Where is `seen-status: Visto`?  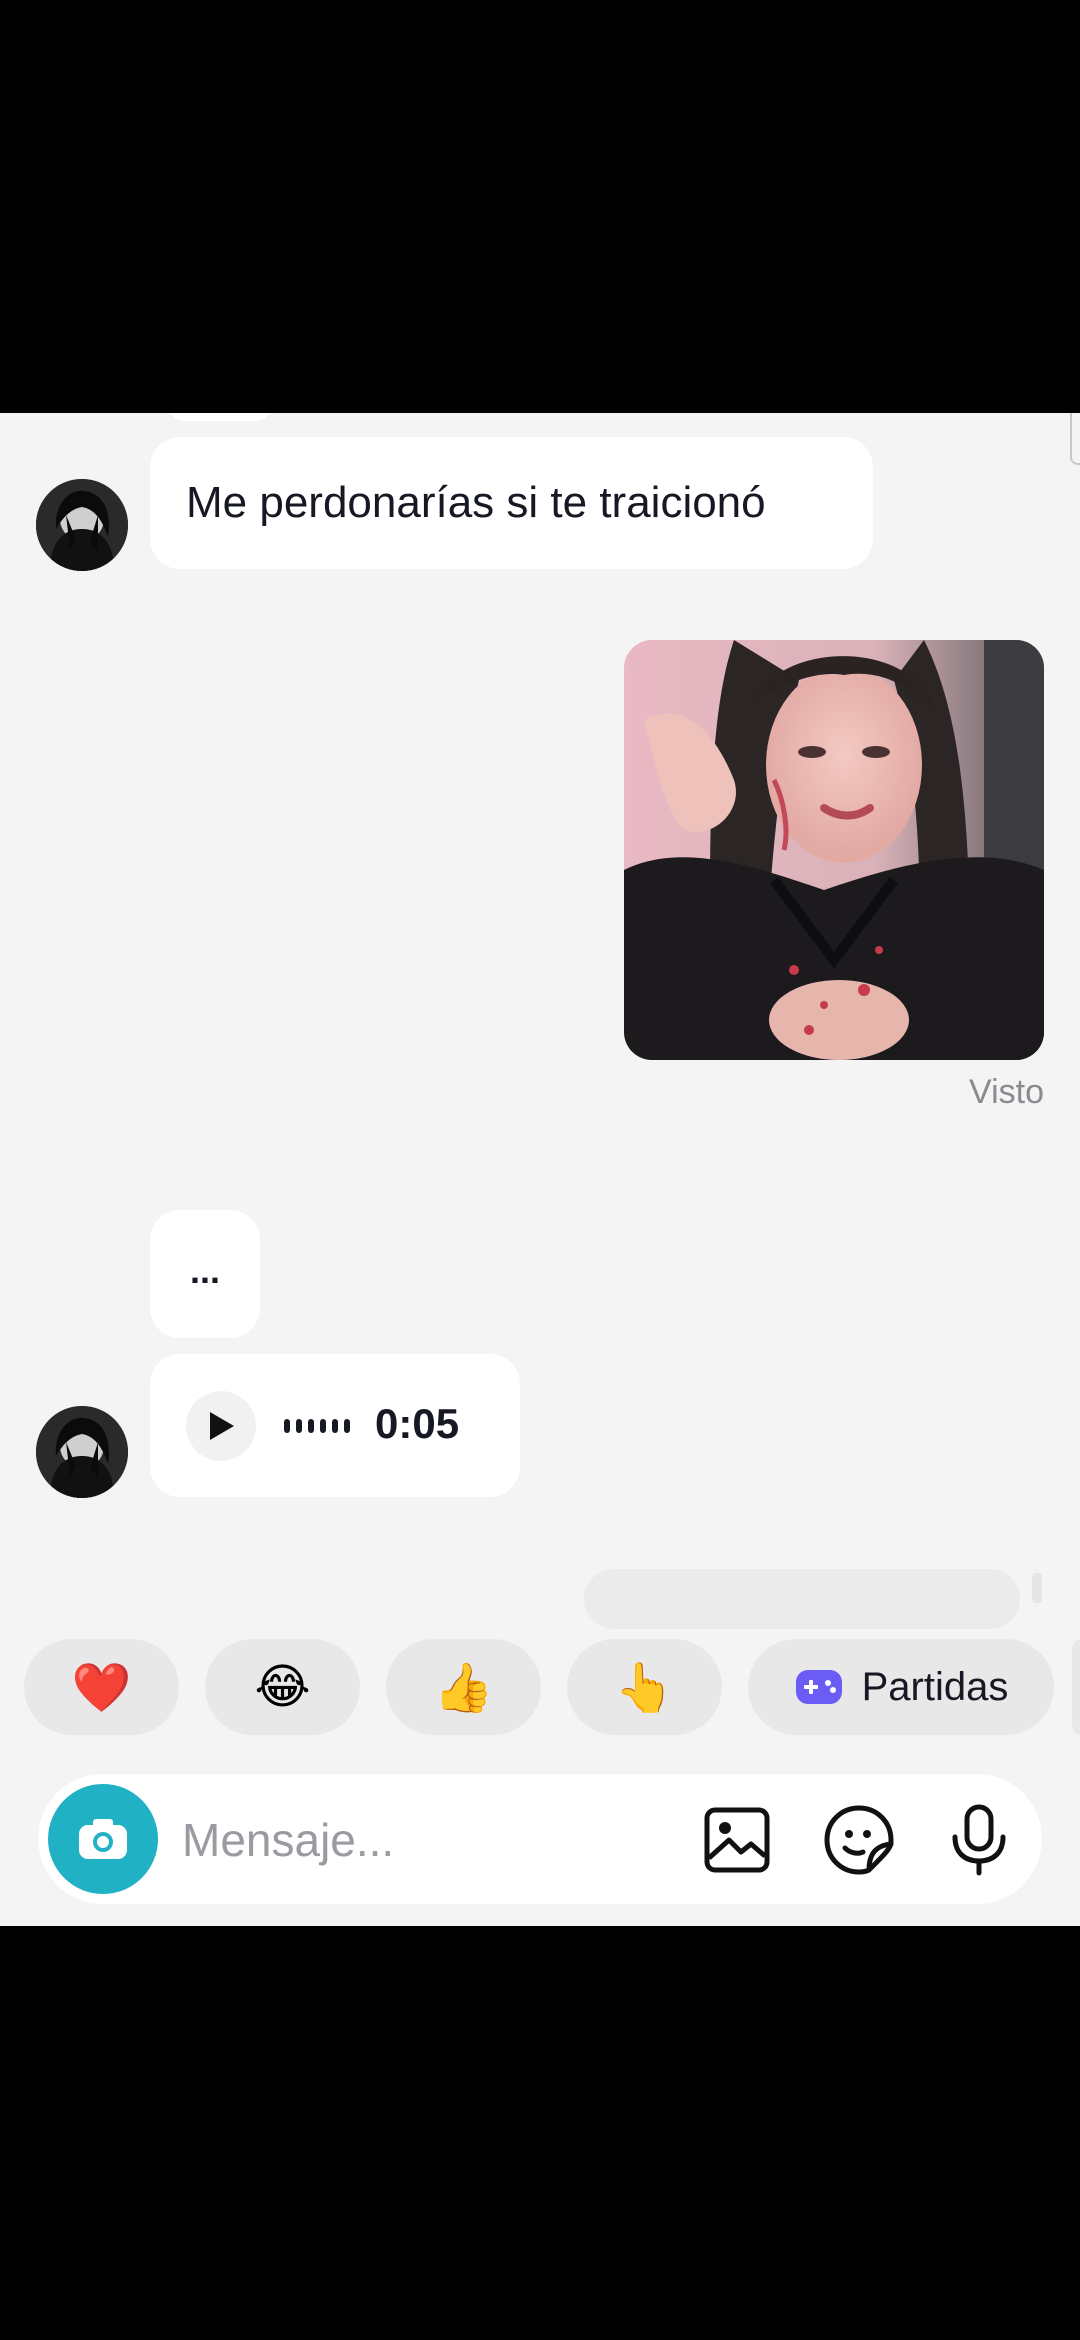
seen-status: Visto is located at coordinates (1006, 1092).